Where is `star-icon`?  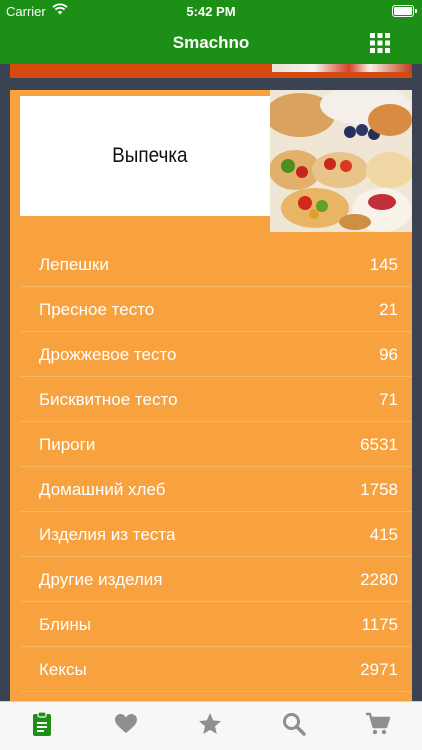 star-icon is located at coordinates (210, 723).